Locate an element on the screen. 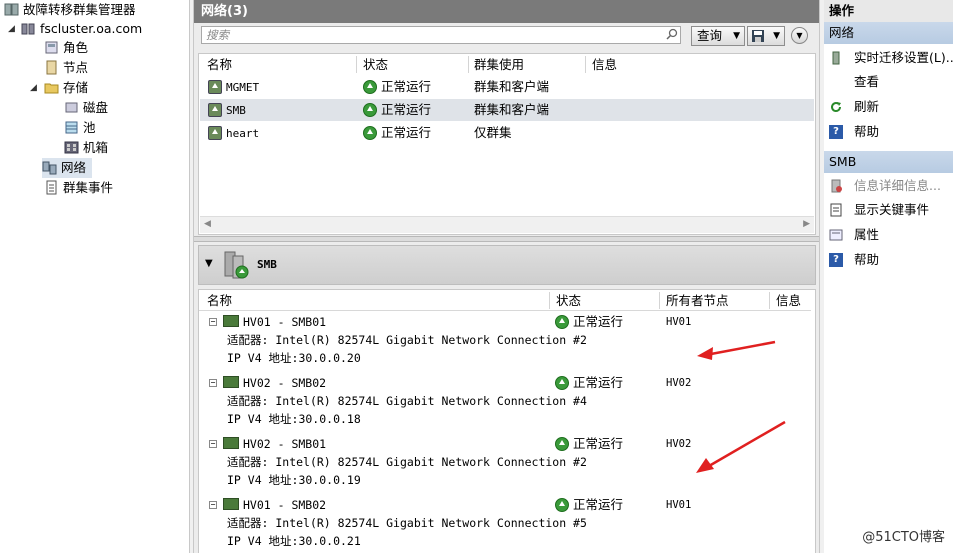  table-row: MGMET 正常运行 群集和客户端 is located at coordinates (507, 87).